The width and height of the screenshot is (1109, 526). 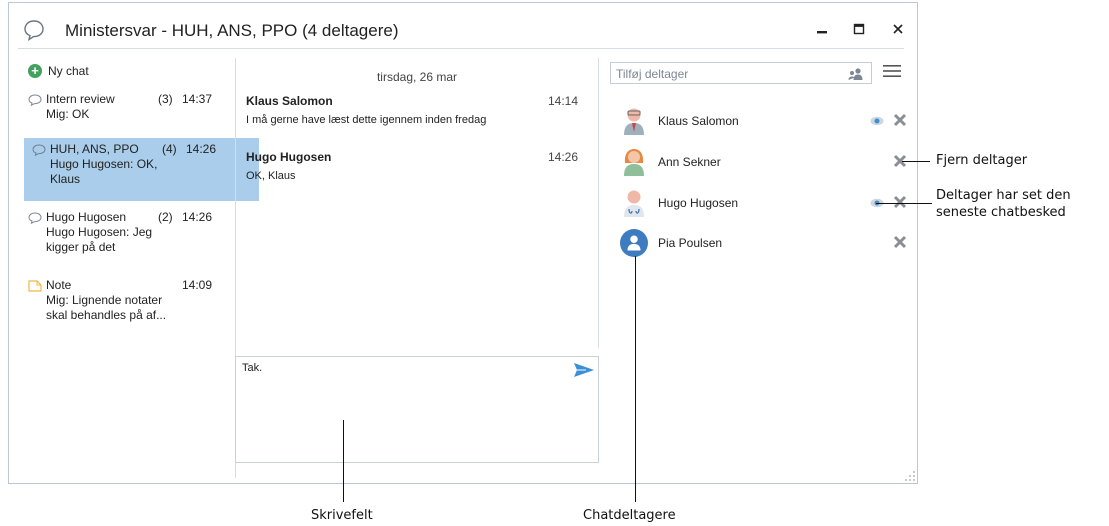 What do you see at coordinates (690, 243) in the screenshot?
I see `participant-name: Pia Poulsen` at bounding box center [690, 243].